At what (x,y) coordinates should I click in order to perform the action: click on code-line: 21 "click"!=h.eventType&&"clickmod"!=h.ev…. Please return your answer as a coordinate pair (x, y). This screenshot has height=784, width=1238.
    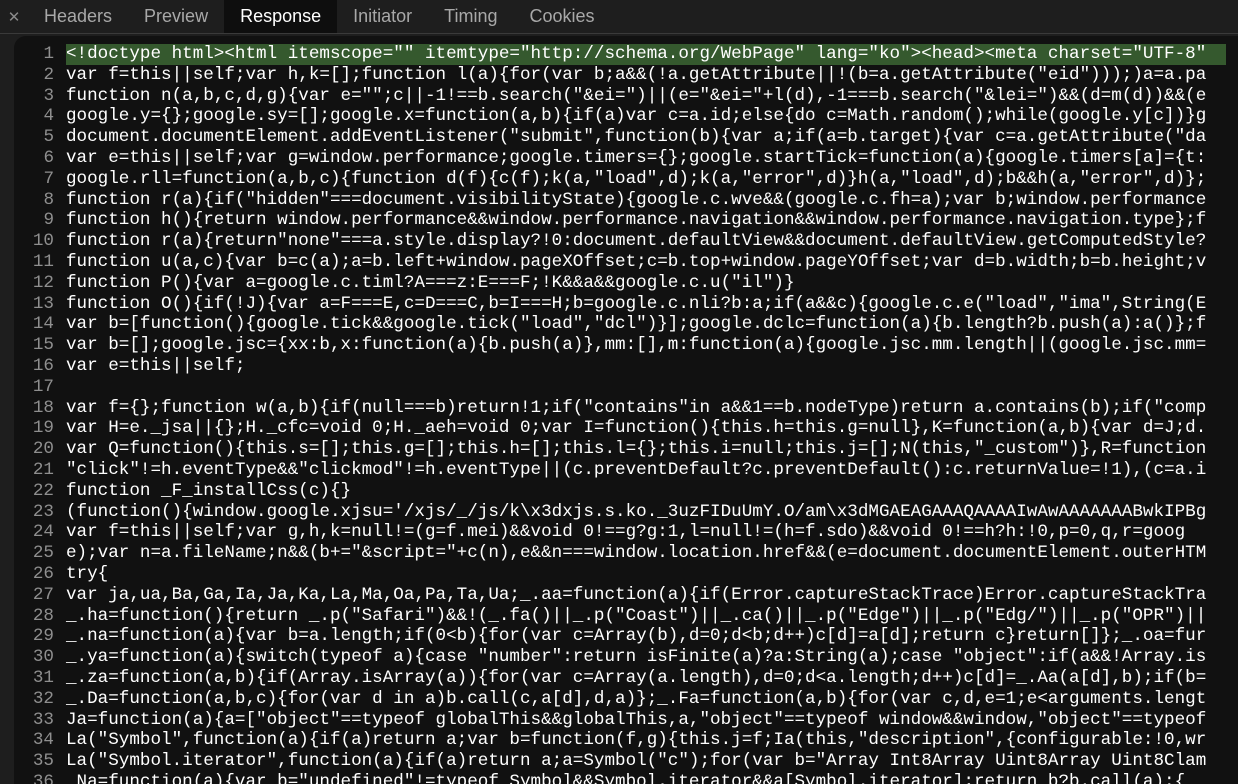
    Looking at the image, I should click on (626, 470).